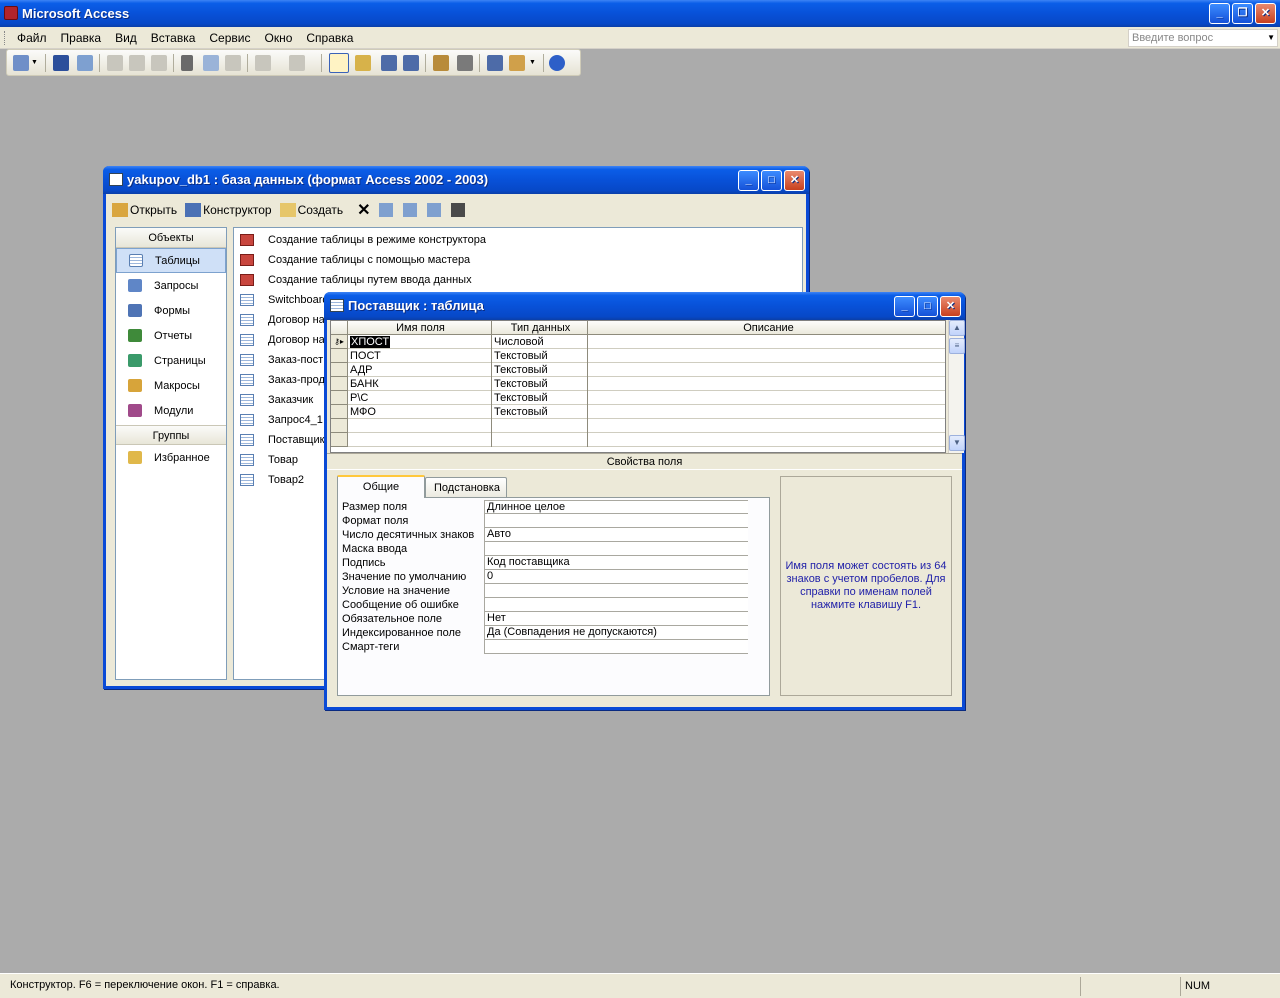 The image size is (1280, 998). What do you see at coordinates (518, 280) in the screenshot?
I see `list-item-create-data-entry: Создание таблицы путем ввода данных` at bounding box center [518, 280].